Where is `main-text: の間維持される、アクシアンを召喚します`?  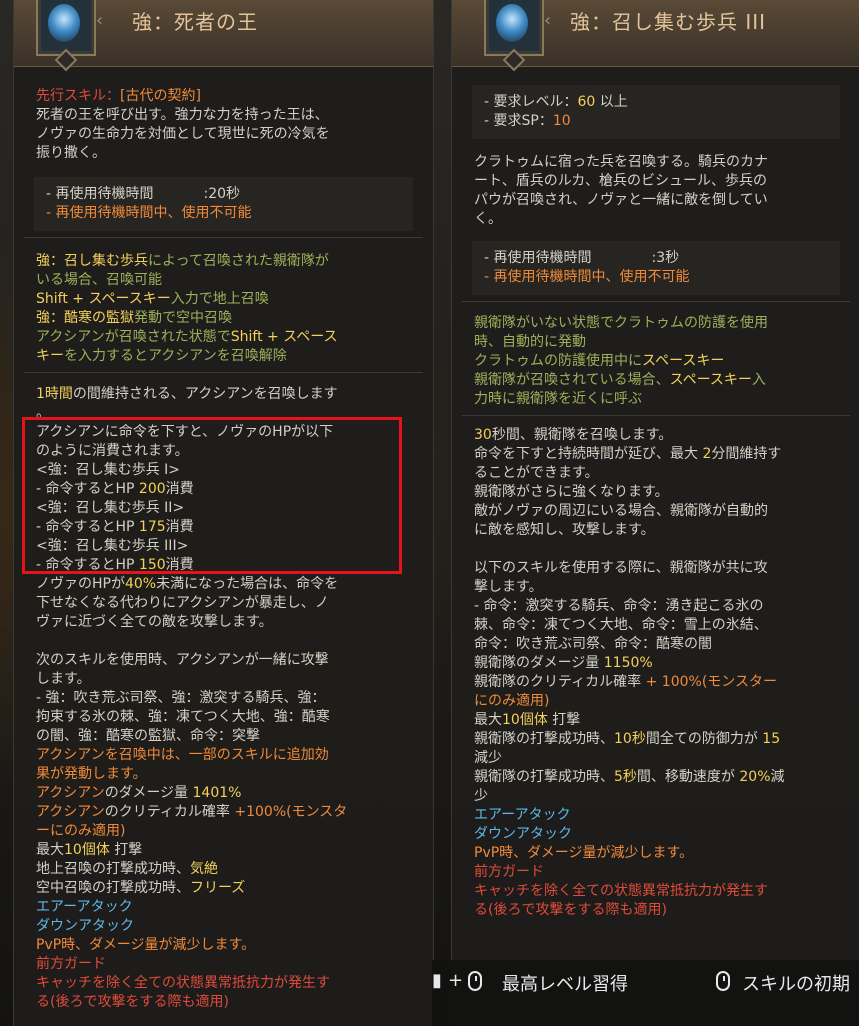 main-text: の間維持される、アクシアンを召喚します is located at coordinates (205, 394).